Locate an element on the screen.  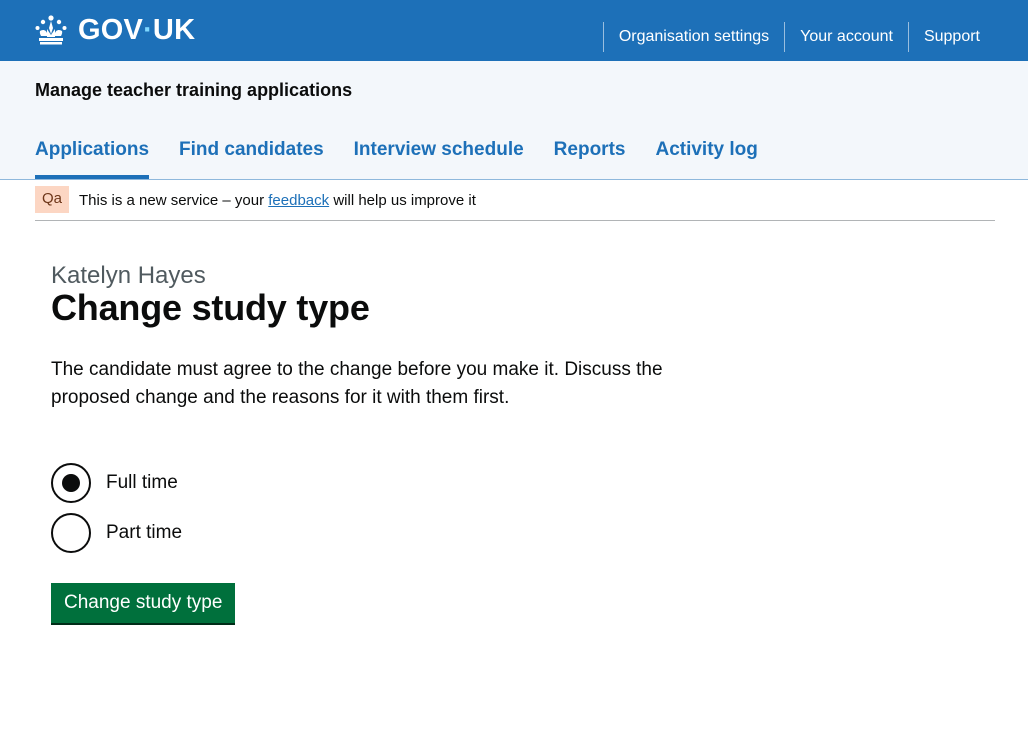
crown-icon is located at coordinates (51, 30).